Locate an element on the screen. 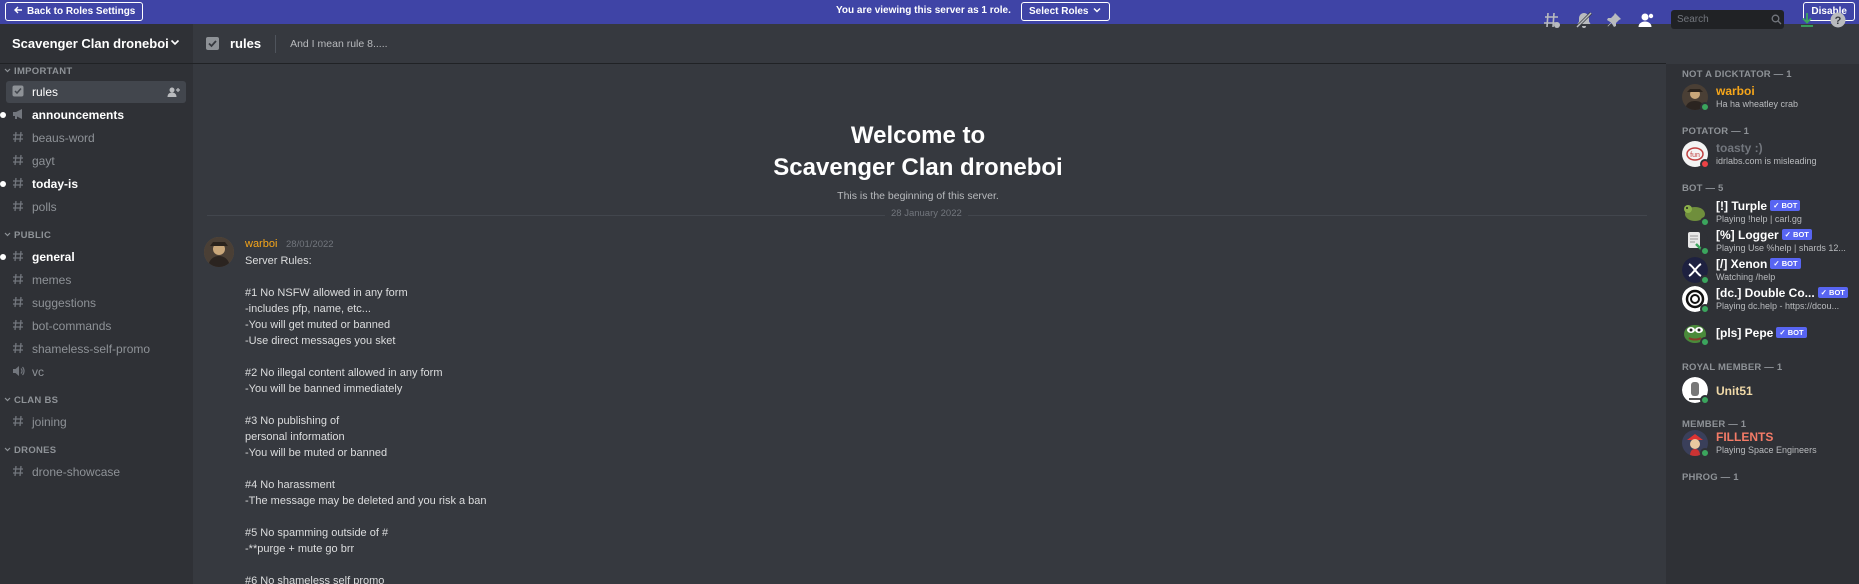  category-clan-bs: CLAN BS is located at coordinates (31, 400).